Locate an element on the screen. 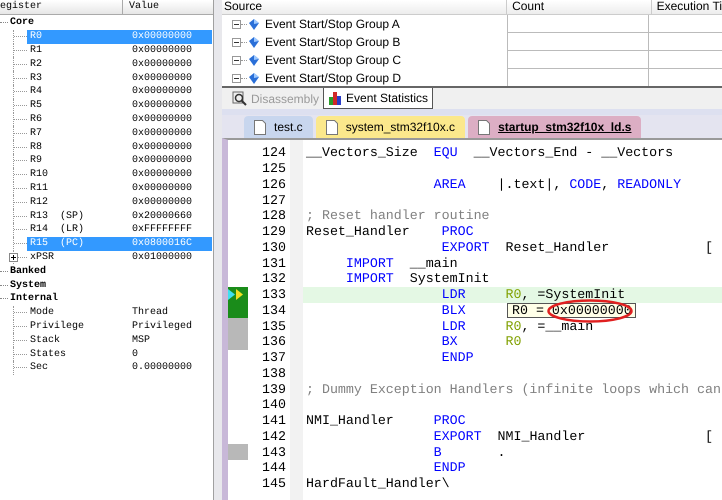 The image size is (722, 500). code-token: [ is located at coordinates (708, 436).